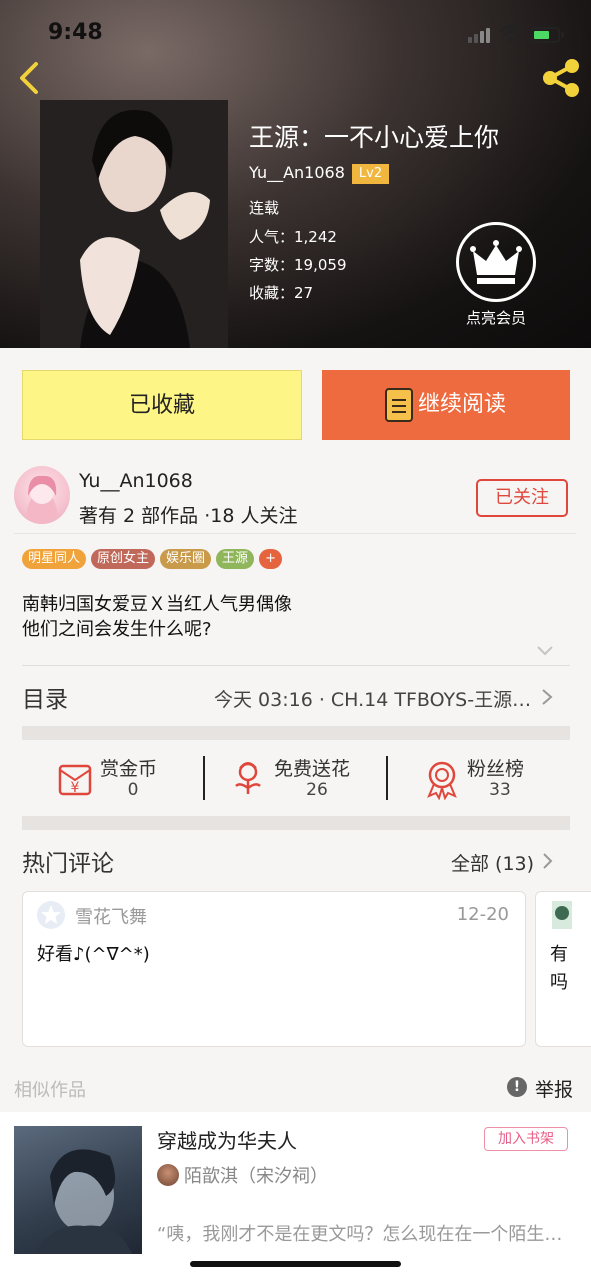 This screenshot has width=591, height=1280. Describe the element at coordinates (68, 864) in the screenshot. I see `hot-comments-heading: 热门评论` at that location.